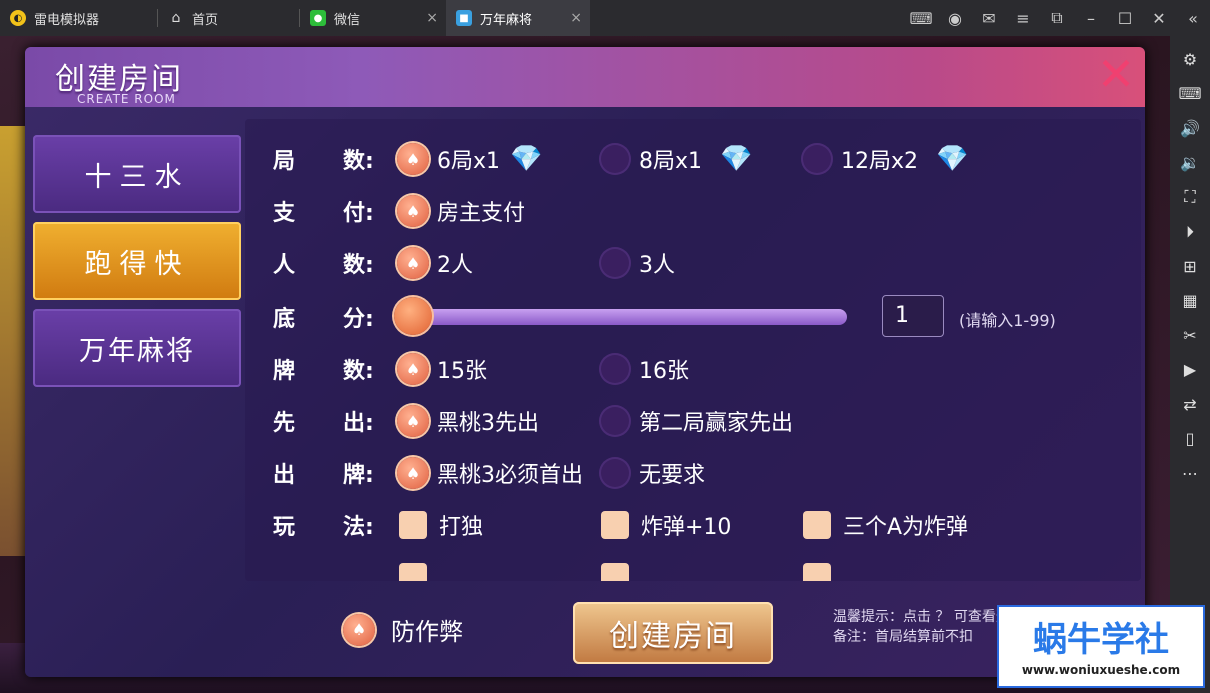 This screenshot has height=693, width=1210. I want to click on scissors-icon: ✂, so click(1190, 335).